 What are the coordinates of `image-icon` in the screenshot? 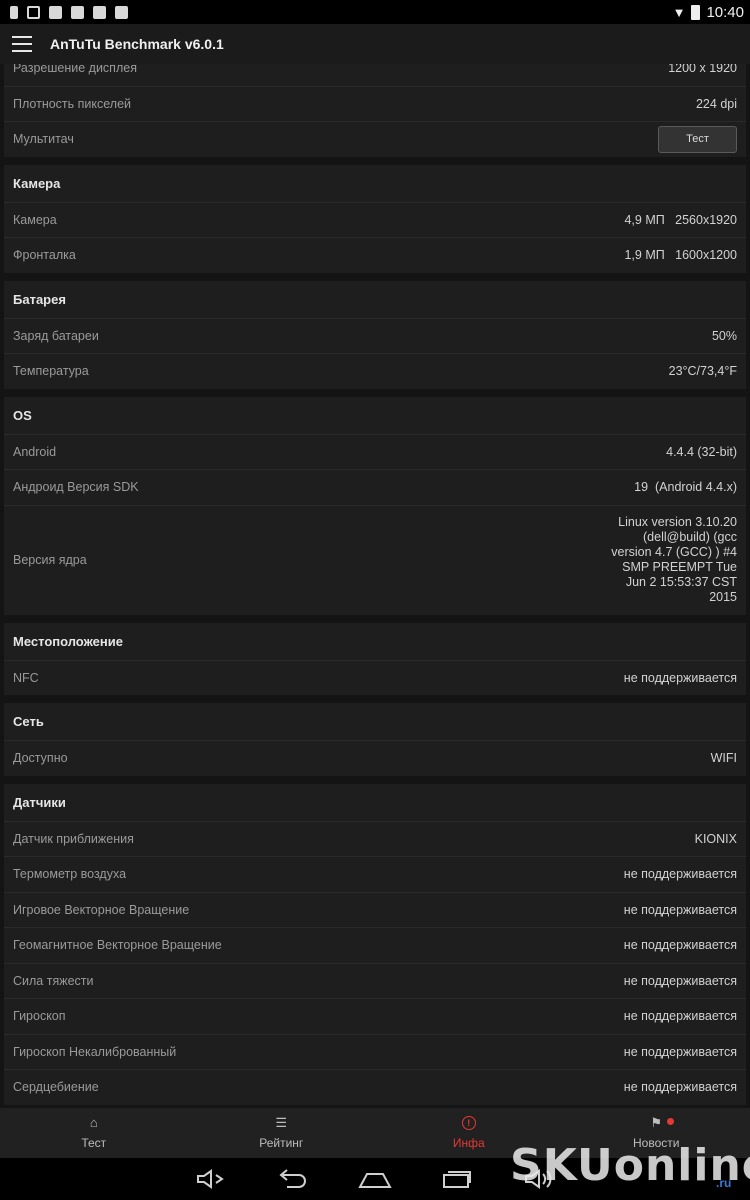 It's located at (33, 12).